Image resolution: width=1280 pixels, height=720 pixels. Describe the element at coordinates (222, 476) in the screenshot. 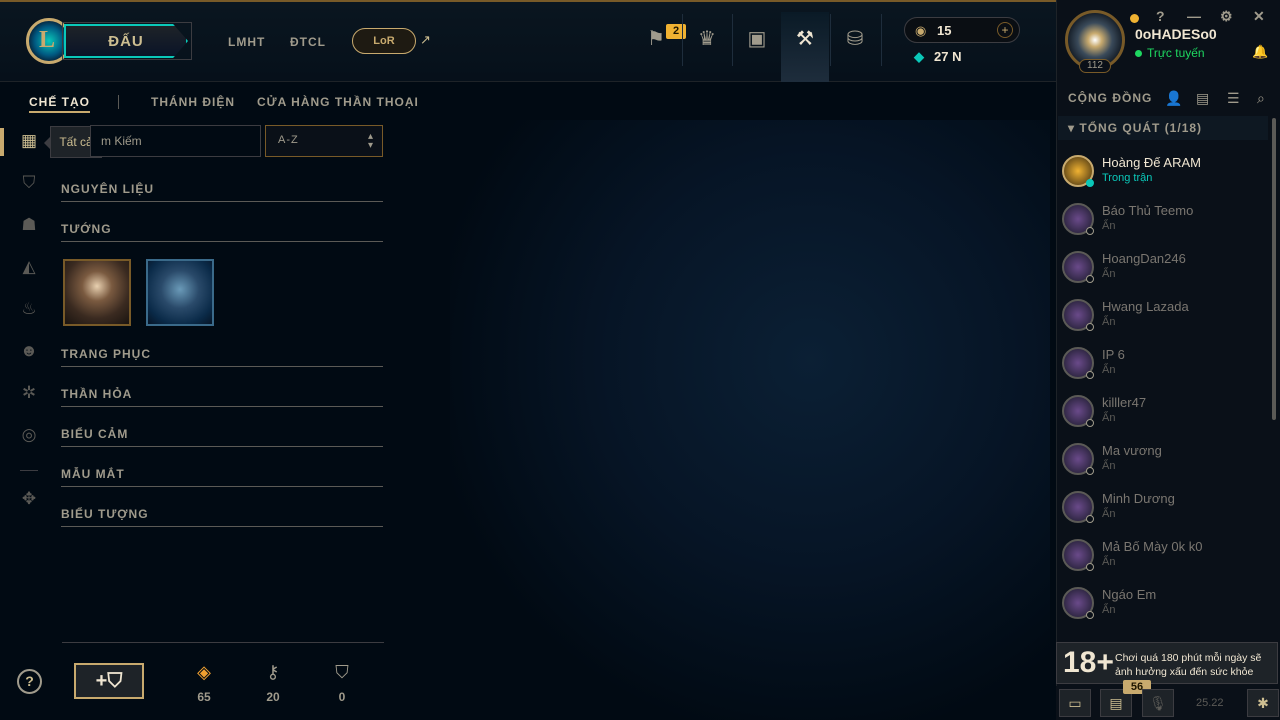

I see `section-eye-colors: MẪU MẮT` at that location.